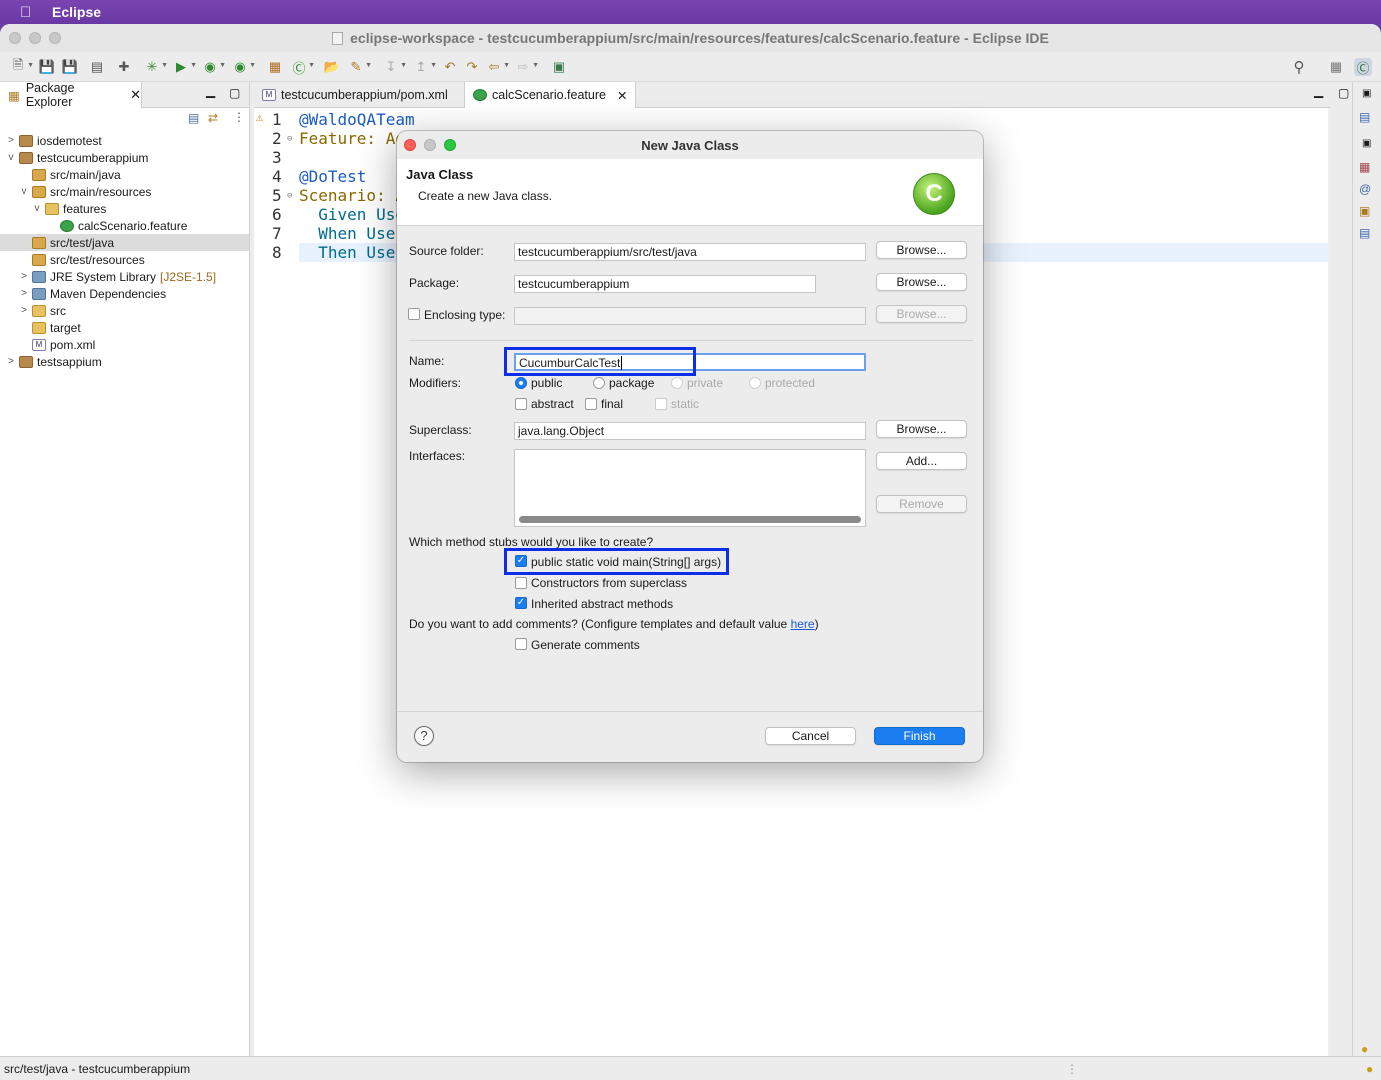 This screenshot has width=1381, height=1080. What do you see at coordinates (332, 67) in the screenshot?
I see `open-type-icon: 📂` at bounding box center [332, 67].